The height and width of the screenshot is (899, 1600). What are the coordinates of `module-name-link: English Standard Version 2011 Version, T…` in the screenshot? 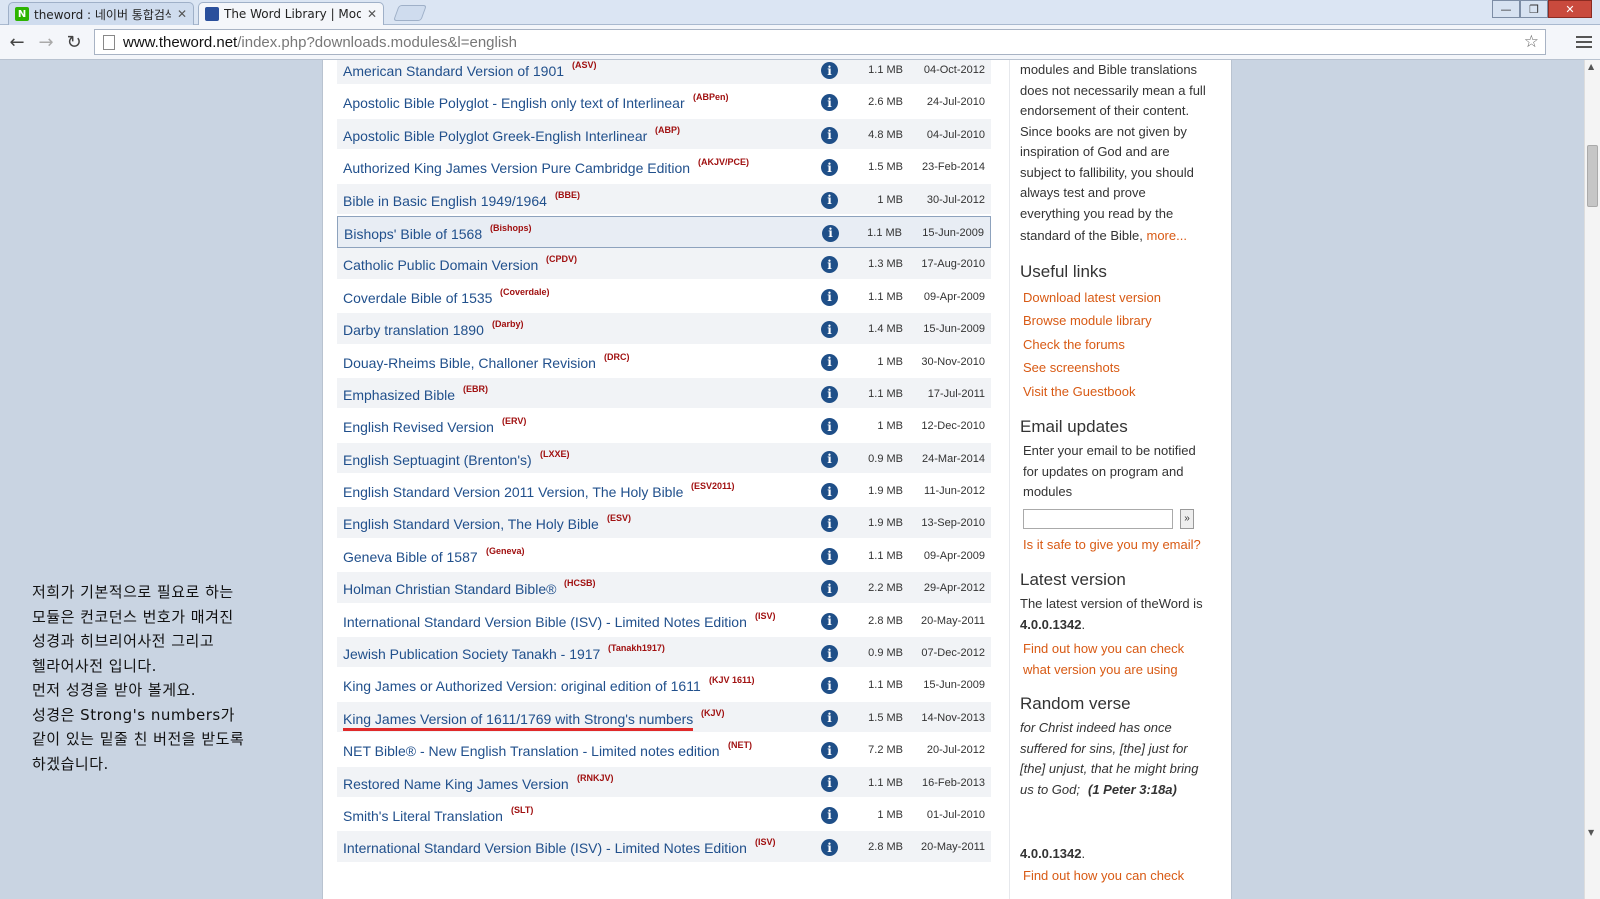 It's located at (513, 492).